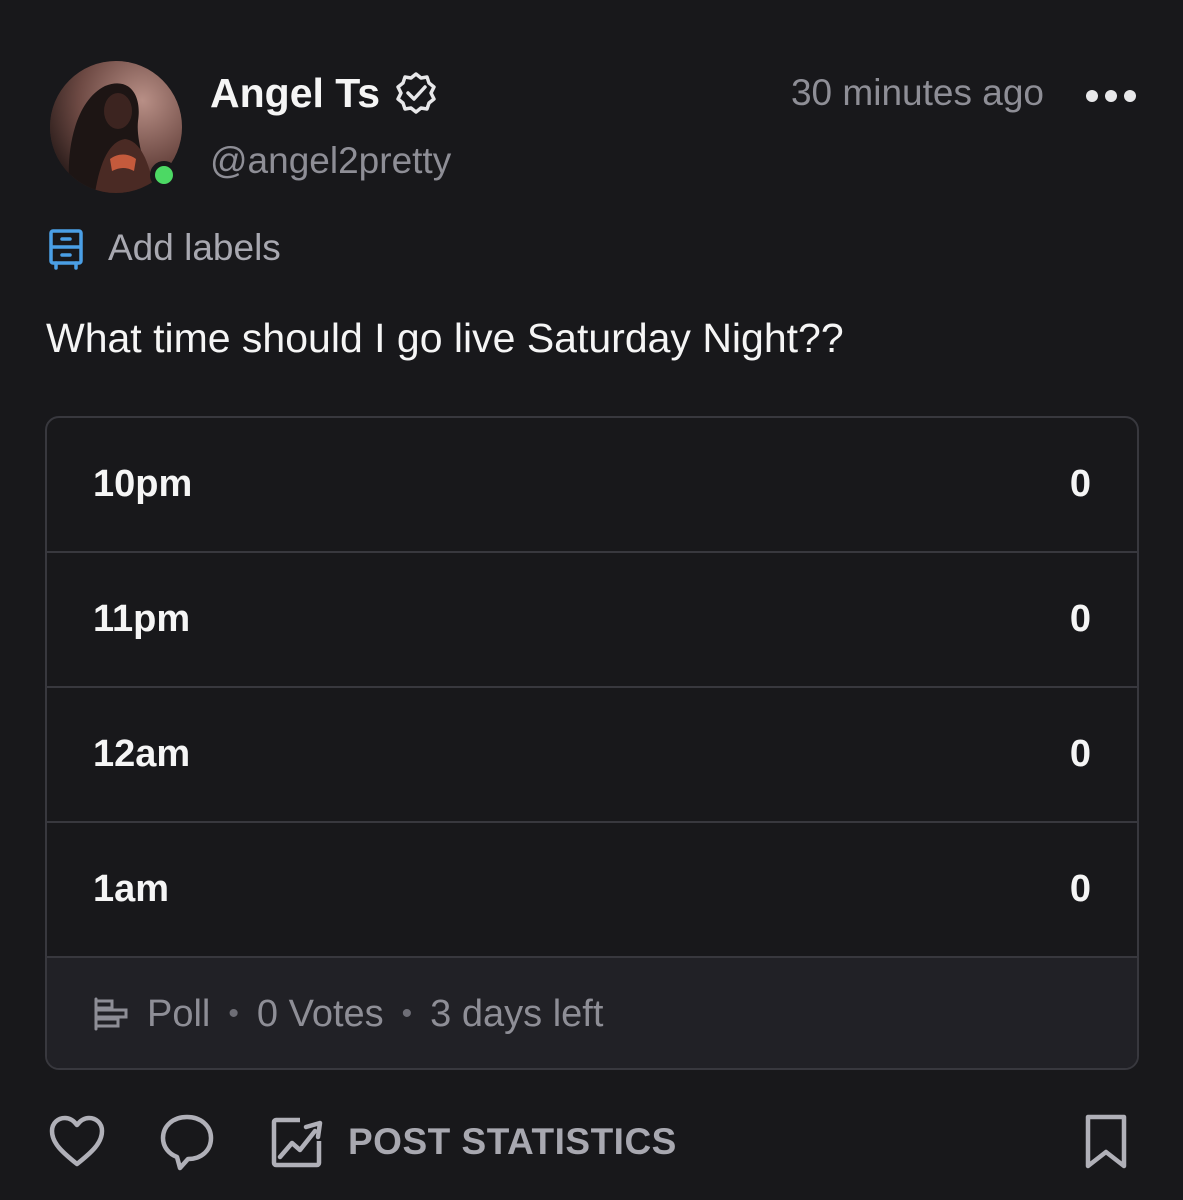  I want to click on author-name: Angel Ts, so click(324, 93).